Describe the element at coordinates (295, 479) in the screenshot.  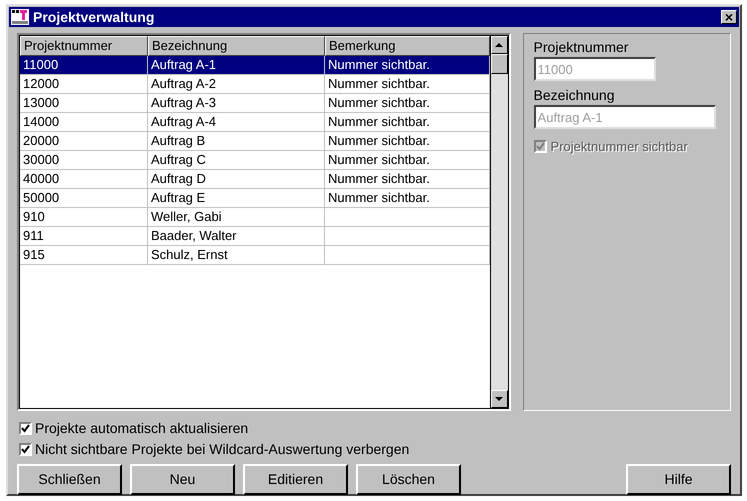
I see `dialog-button: Editieren` at that location.